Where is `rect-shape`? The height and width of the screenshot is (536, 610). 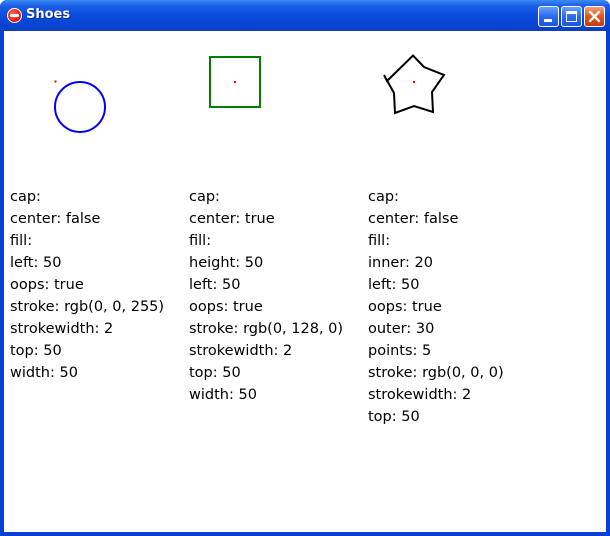 rect-shape is located at coordinates (235, 82).